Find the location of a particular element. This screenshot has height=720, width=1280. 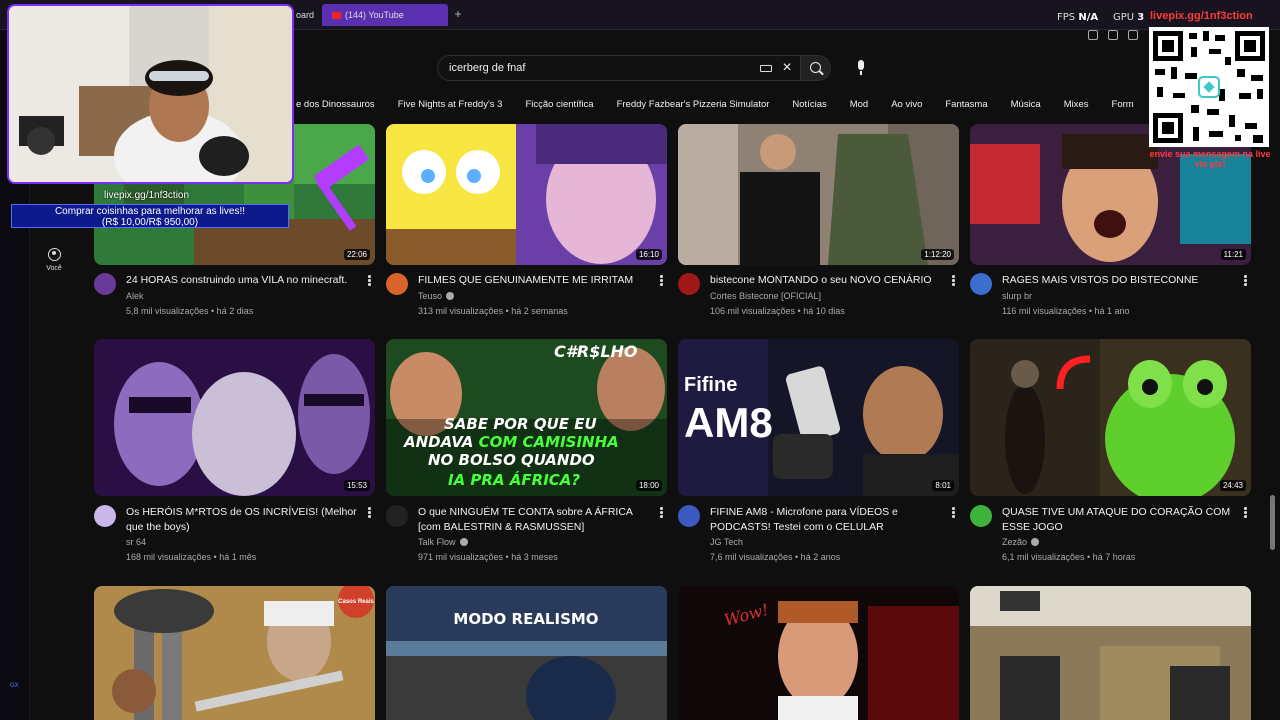

thumbnail-caption: SABE POR QUE EU is located at coordinates (520, 424).